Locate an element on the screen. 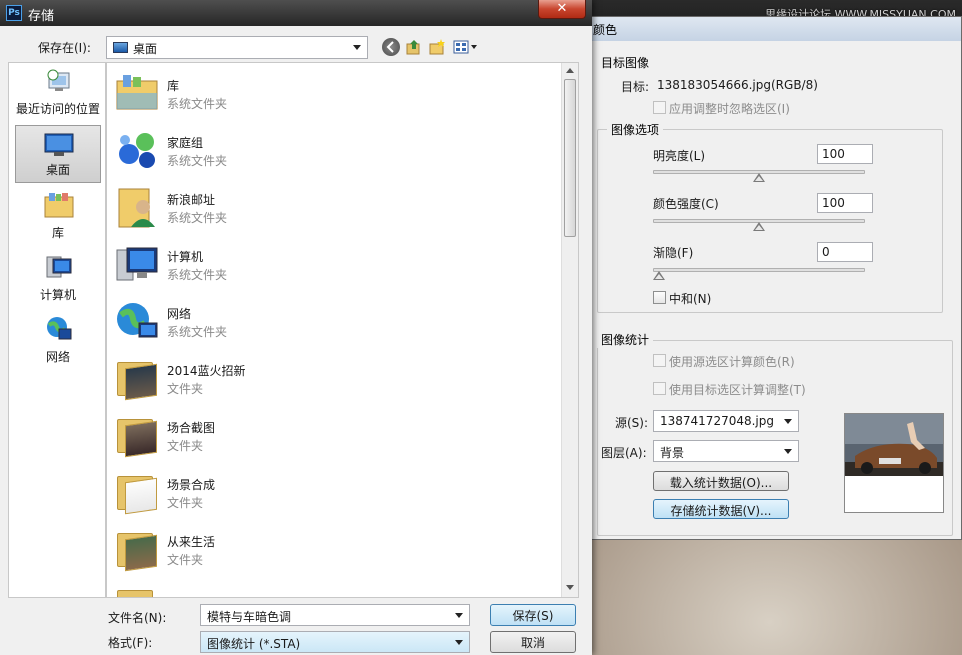 This screenshot has width=962, height=655. file-row: 库 系统文件夹 is located at coordinates (337, 93).